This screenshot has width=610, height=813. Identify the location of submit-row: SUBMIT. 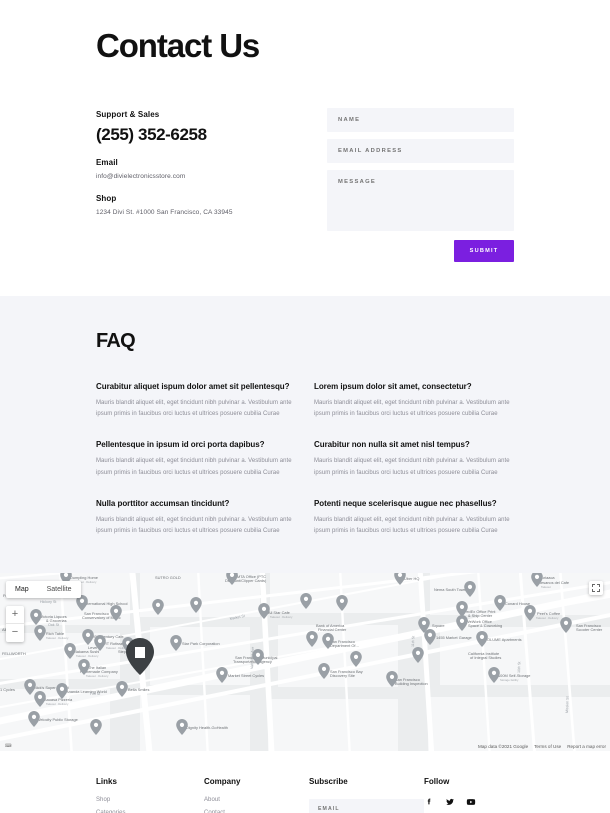
(420, 251).